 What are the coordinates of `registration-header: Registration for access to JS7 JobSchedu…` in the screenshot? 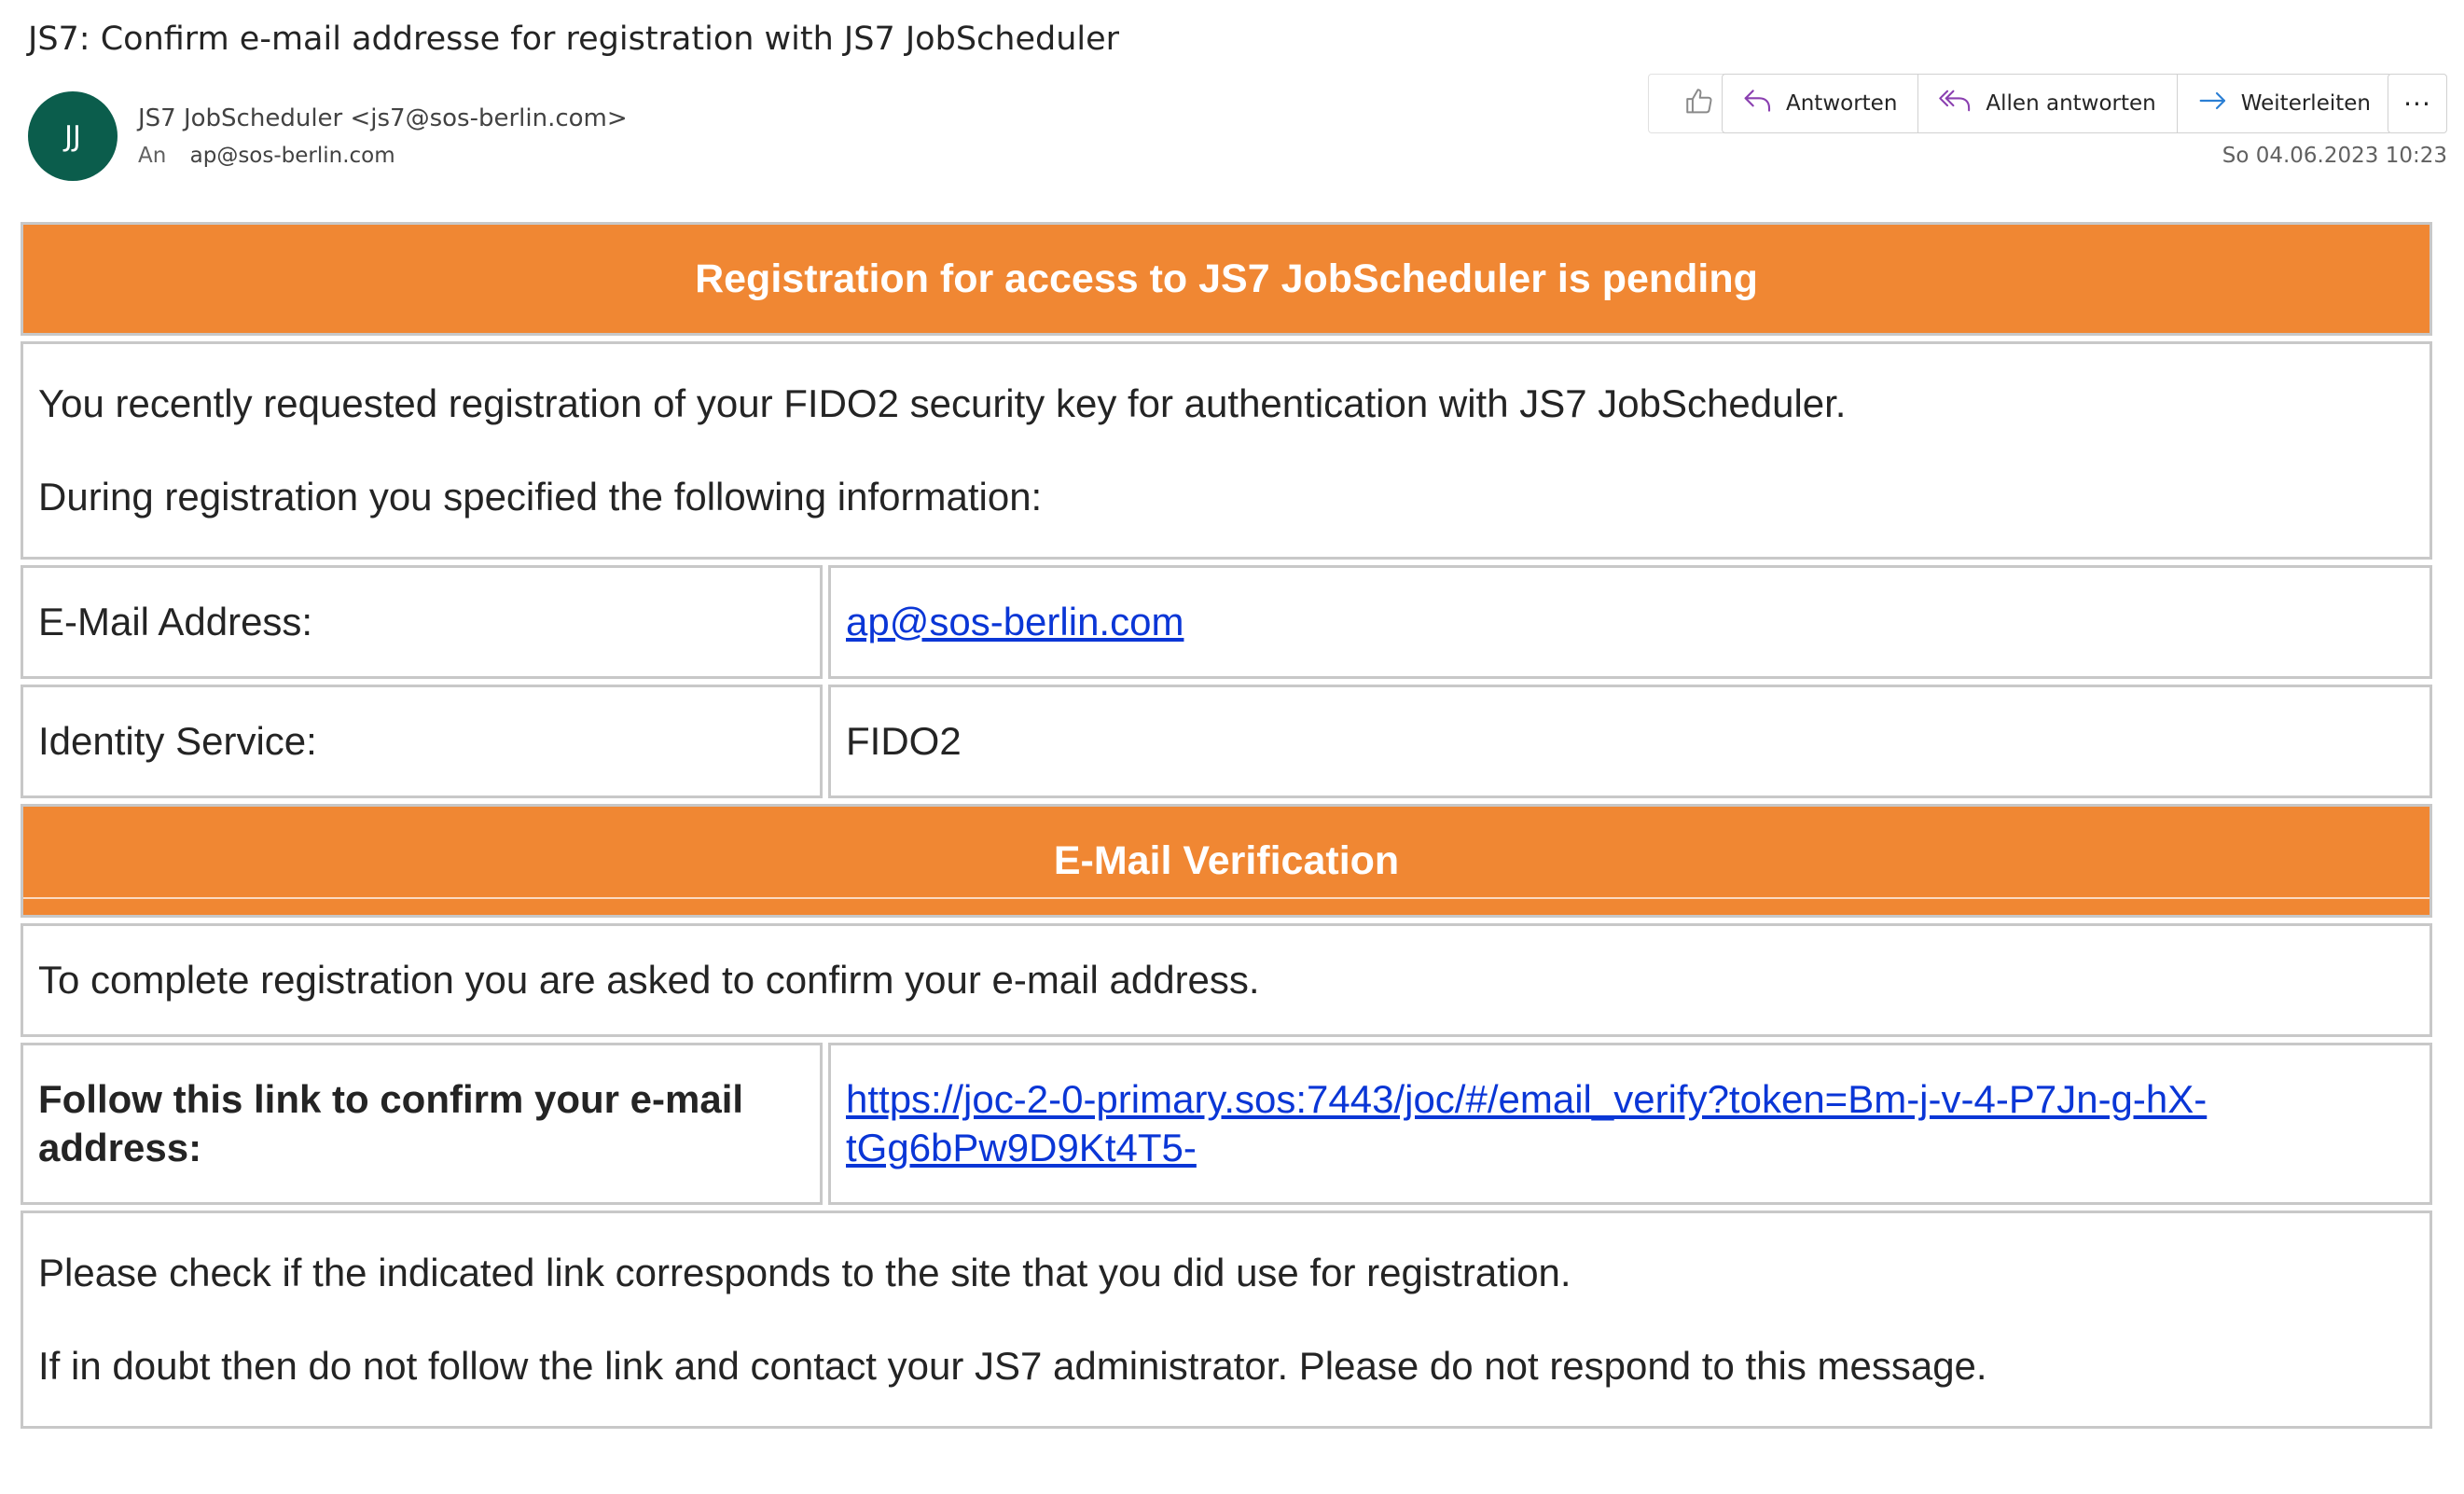 It's located at (1226, 279).